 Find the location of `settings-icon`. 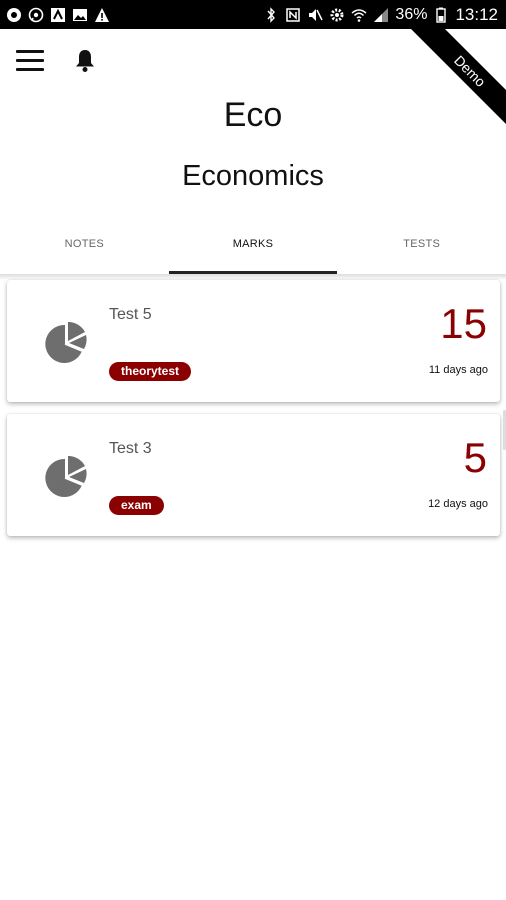

settings-icon is located at coordinates (337, 15).